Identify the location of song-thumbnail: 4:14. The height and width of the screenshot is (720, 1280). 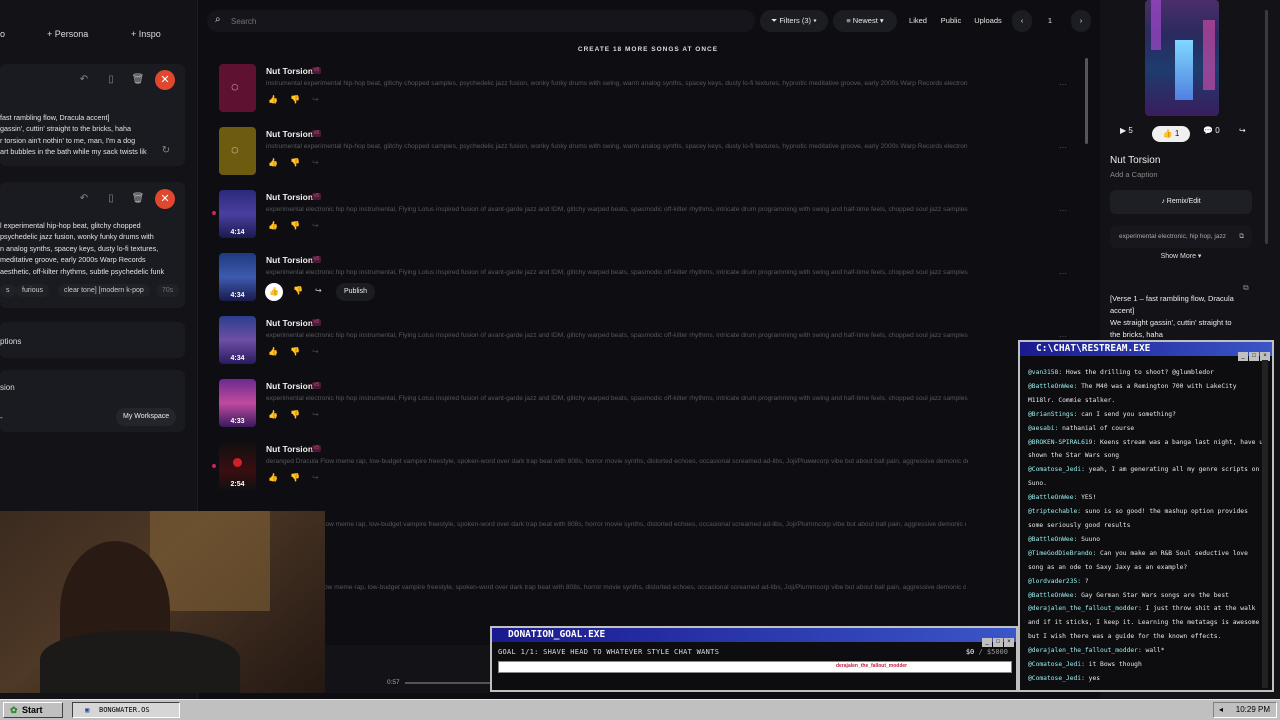
(237, 214).